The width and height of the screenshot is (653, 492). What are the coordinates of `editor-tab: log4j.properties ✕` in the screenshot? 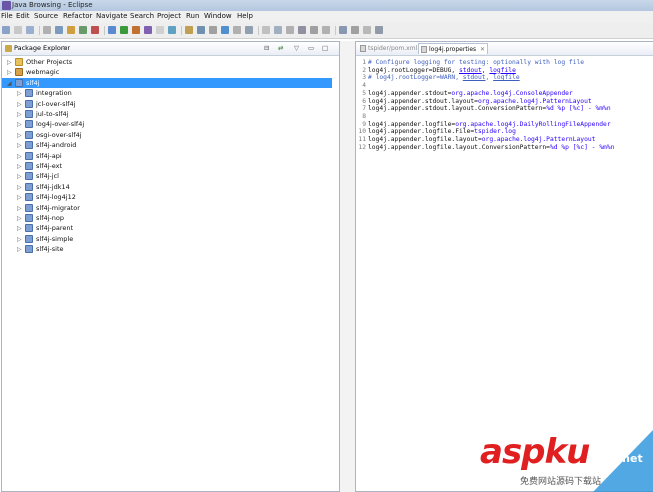 It's located at (453, 48).